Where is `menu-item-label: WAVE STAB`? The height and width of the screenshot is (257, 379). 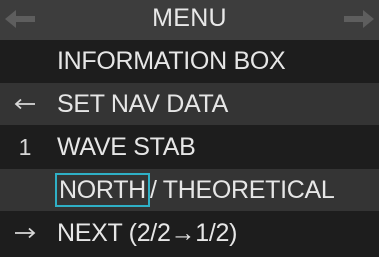 menu-item-label: WAVE STAB is located at coordinates (126, 147).